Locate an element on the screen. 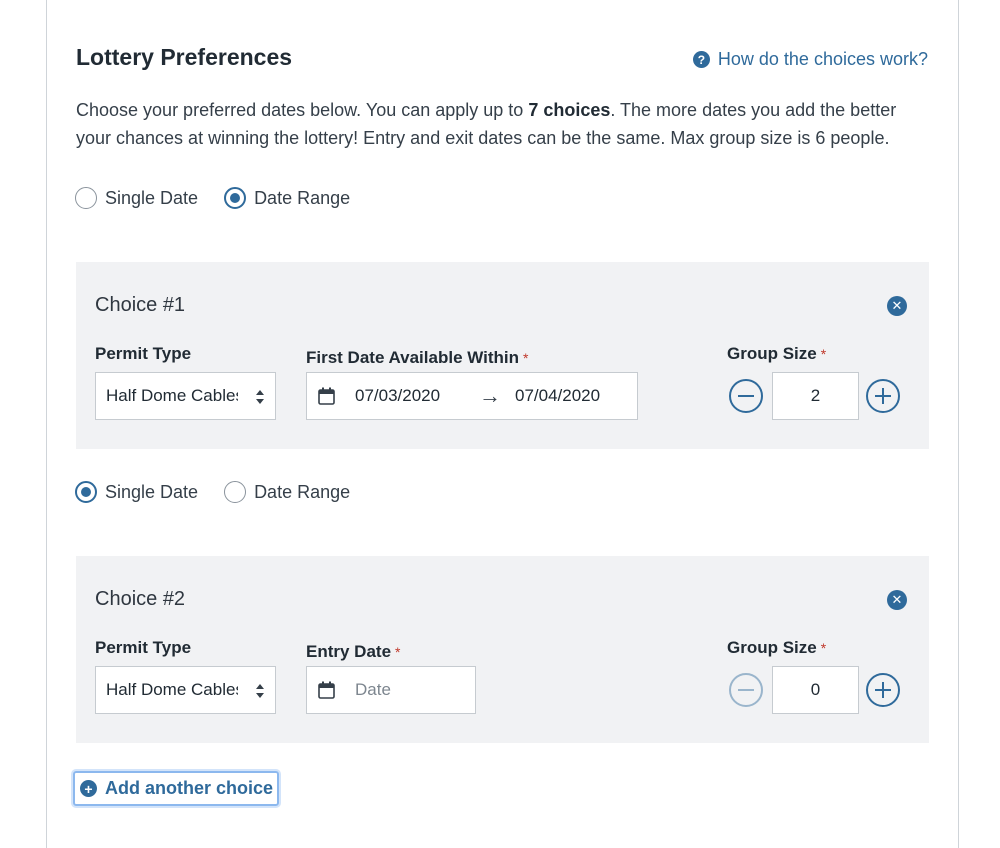  radio-single-date-mid: Single Date is located at coordinates (136, 492).